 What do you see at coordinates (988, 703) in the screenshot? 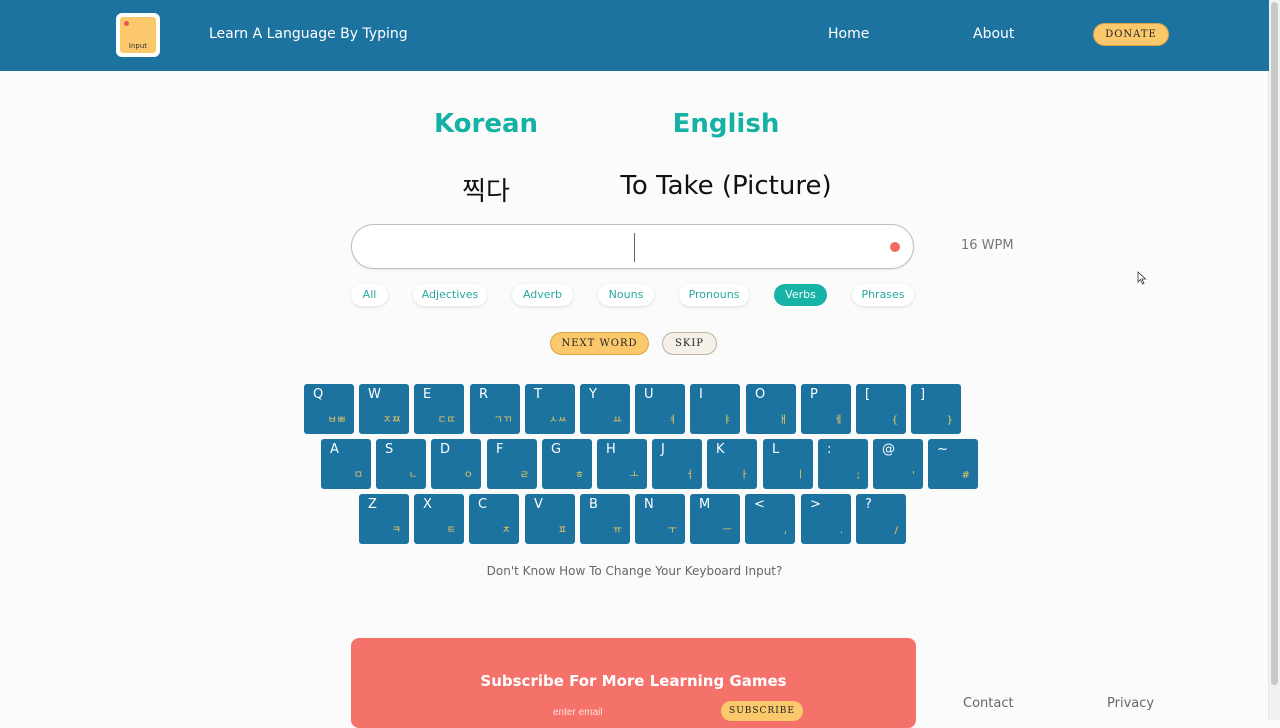
I see `footer-contact-link: Contact` at bounding box center [988, 703].